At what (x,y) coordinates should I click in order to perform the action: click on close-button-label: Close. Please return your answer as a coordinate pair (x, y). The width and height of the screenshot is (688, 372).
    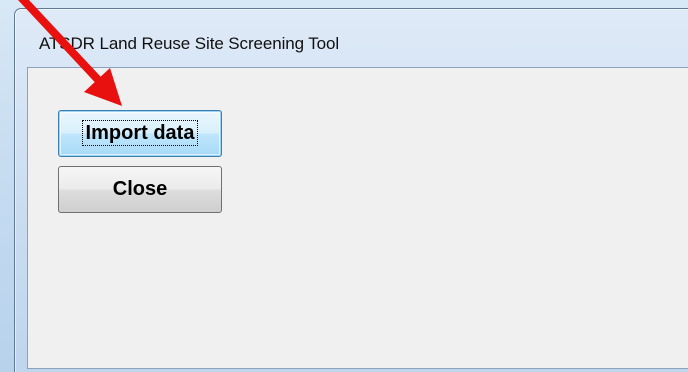
    Looking at the image, I should click on (140, 189).